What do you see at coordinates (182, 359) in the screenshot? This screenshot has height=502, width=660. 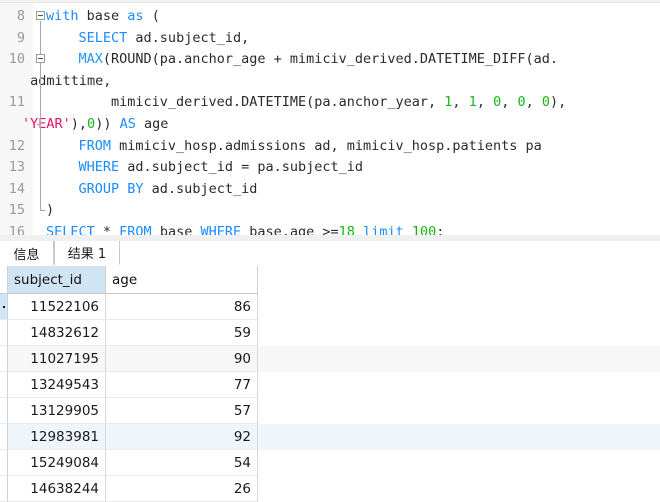 I see `cell-age: 90` at bounding box center [182, 359].